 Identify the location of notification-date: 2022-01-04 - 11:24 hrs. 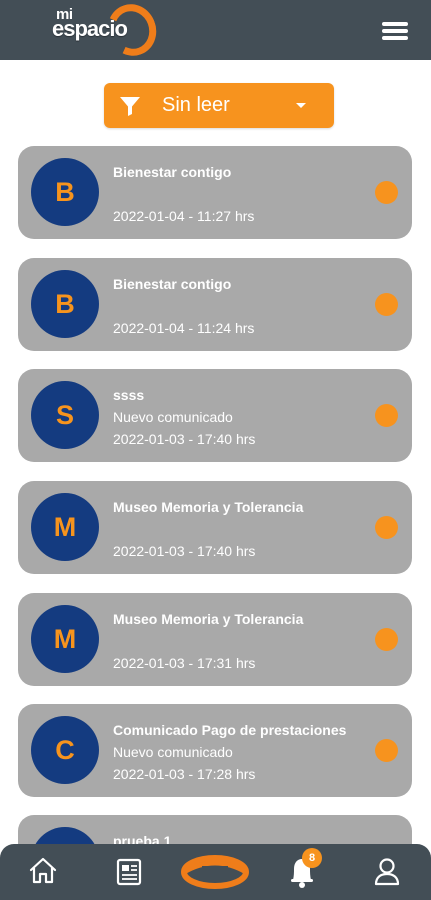
(184, 328).